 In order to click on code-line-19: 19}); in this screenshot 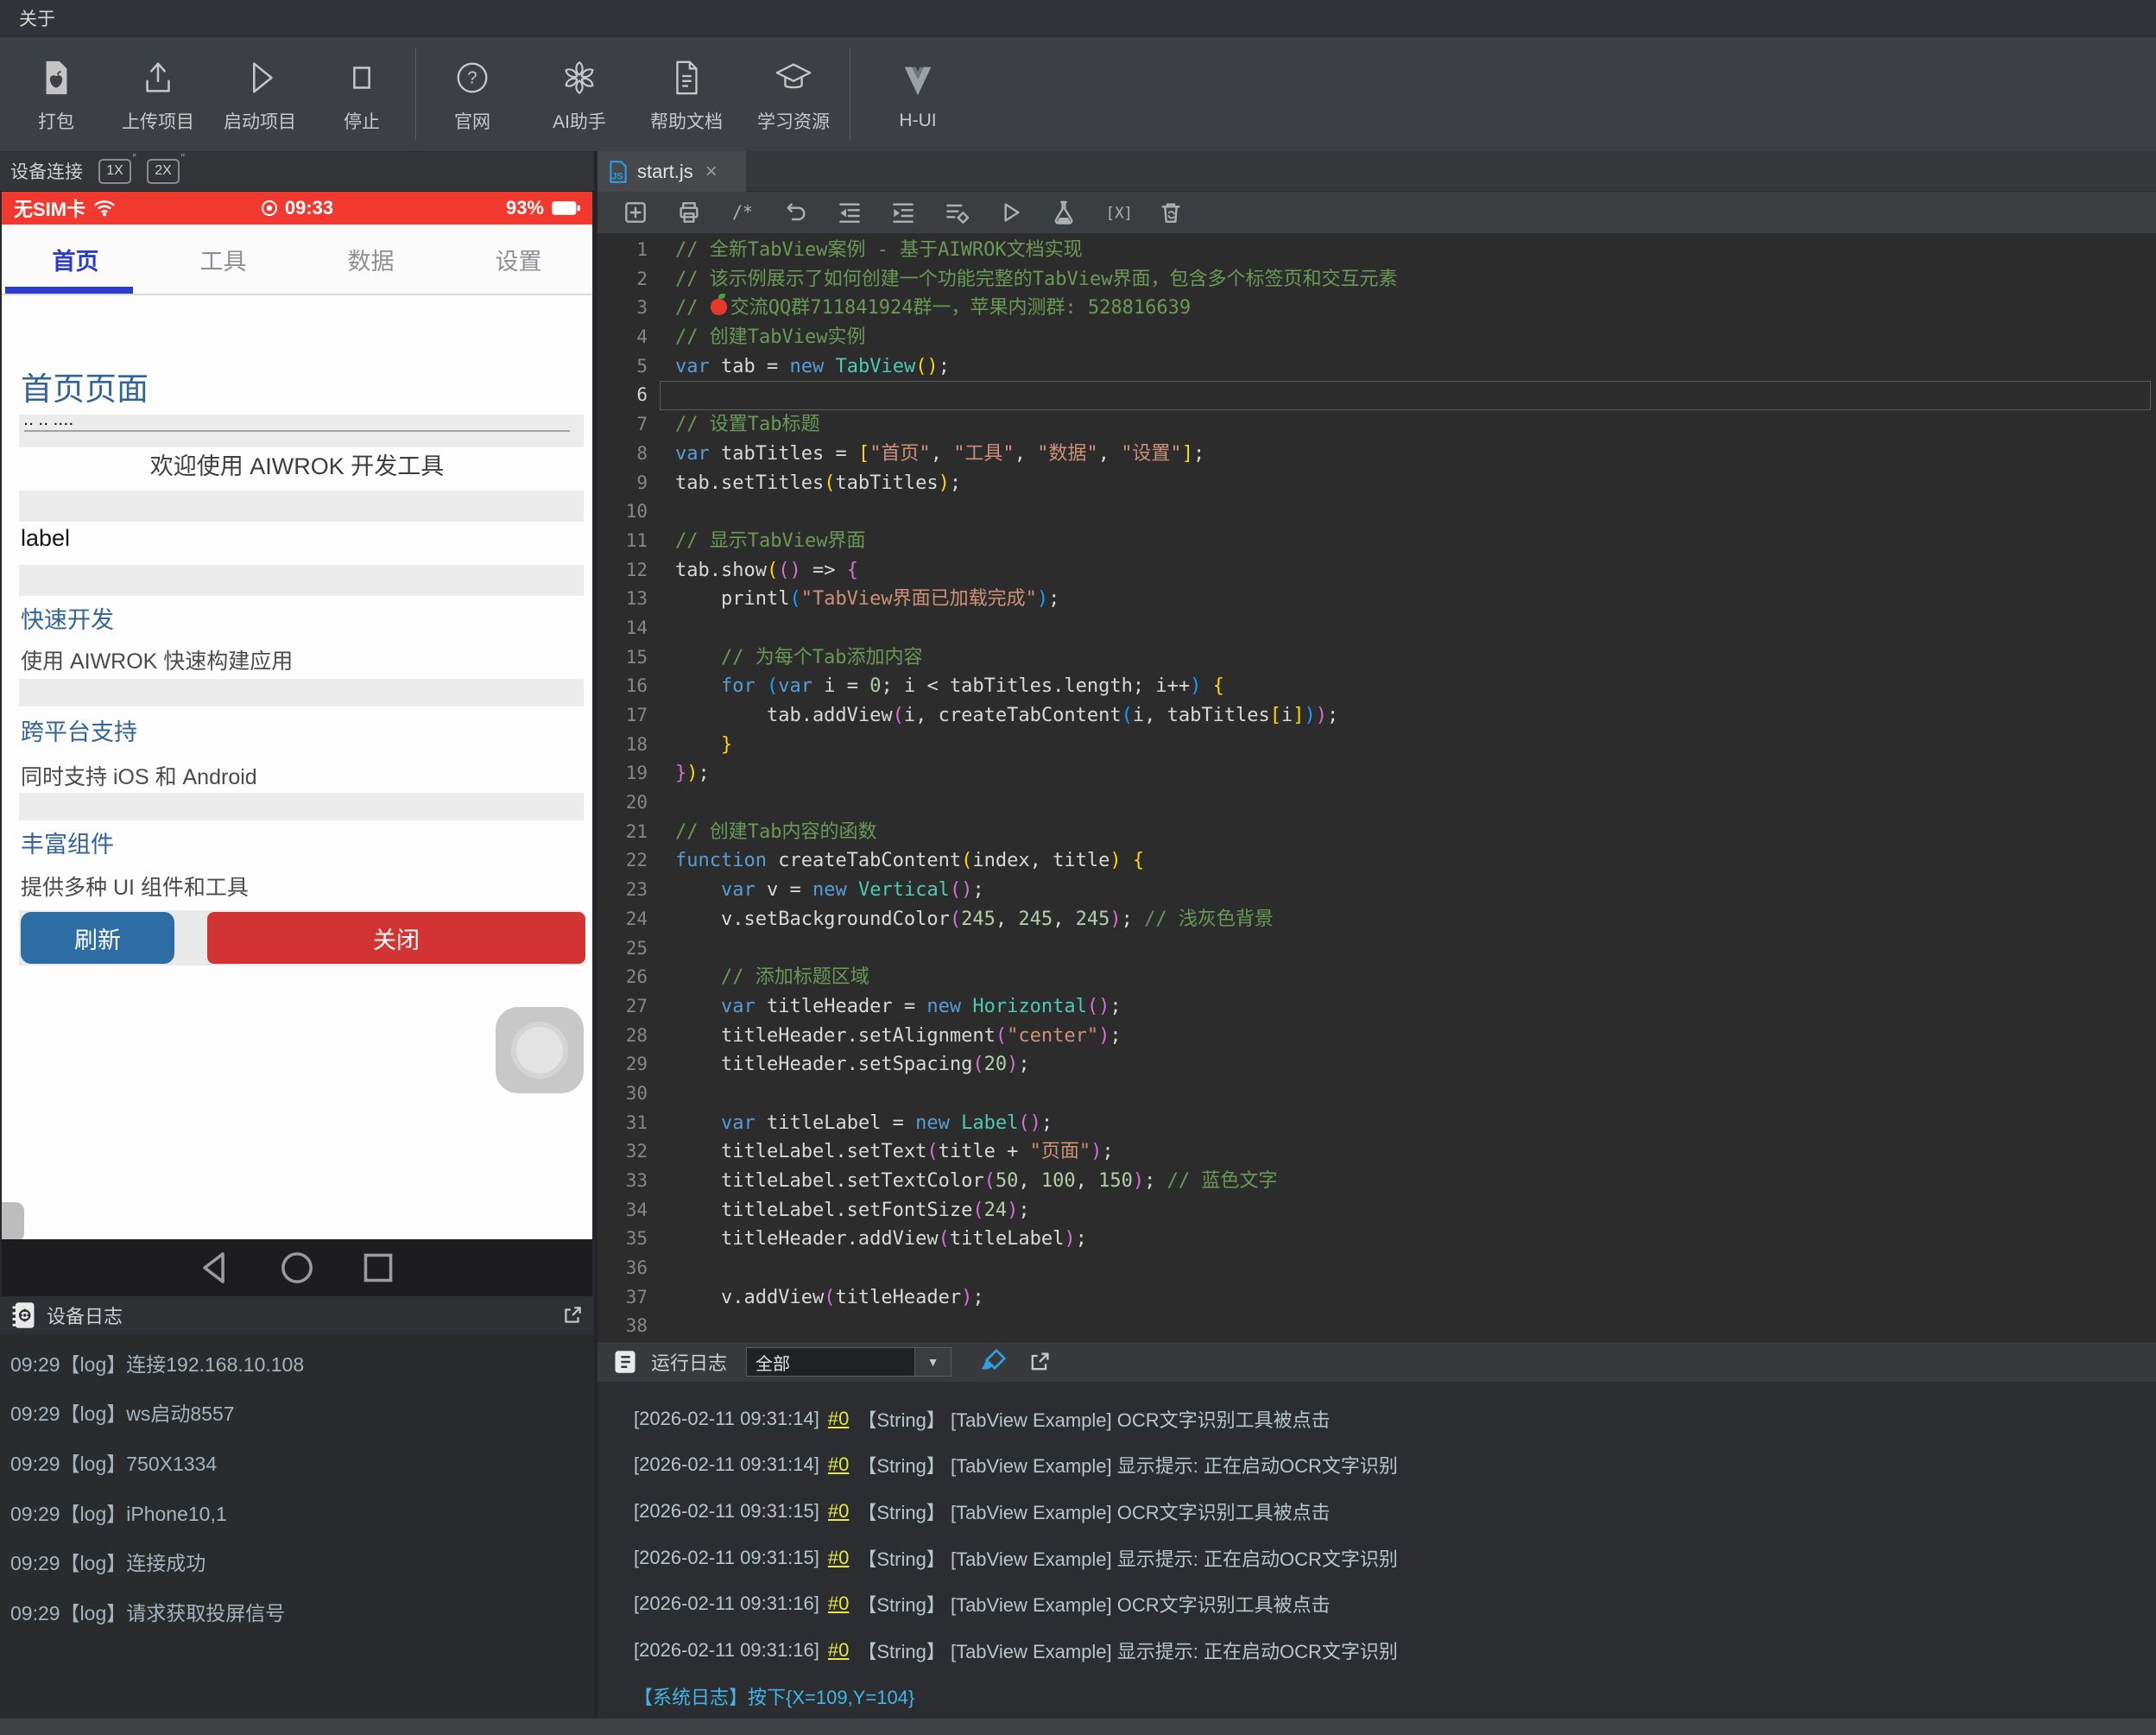, I will do `click(1376, 774)`.